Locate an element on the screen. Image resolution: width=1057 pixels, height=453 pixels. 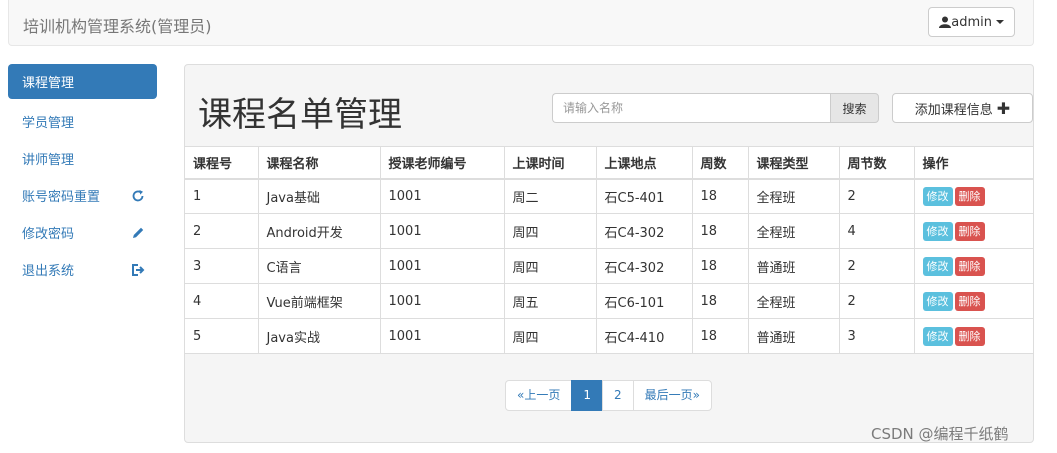
sidebar-item-reset-password: 账号密码重置 is located at coordinates (82, 195).